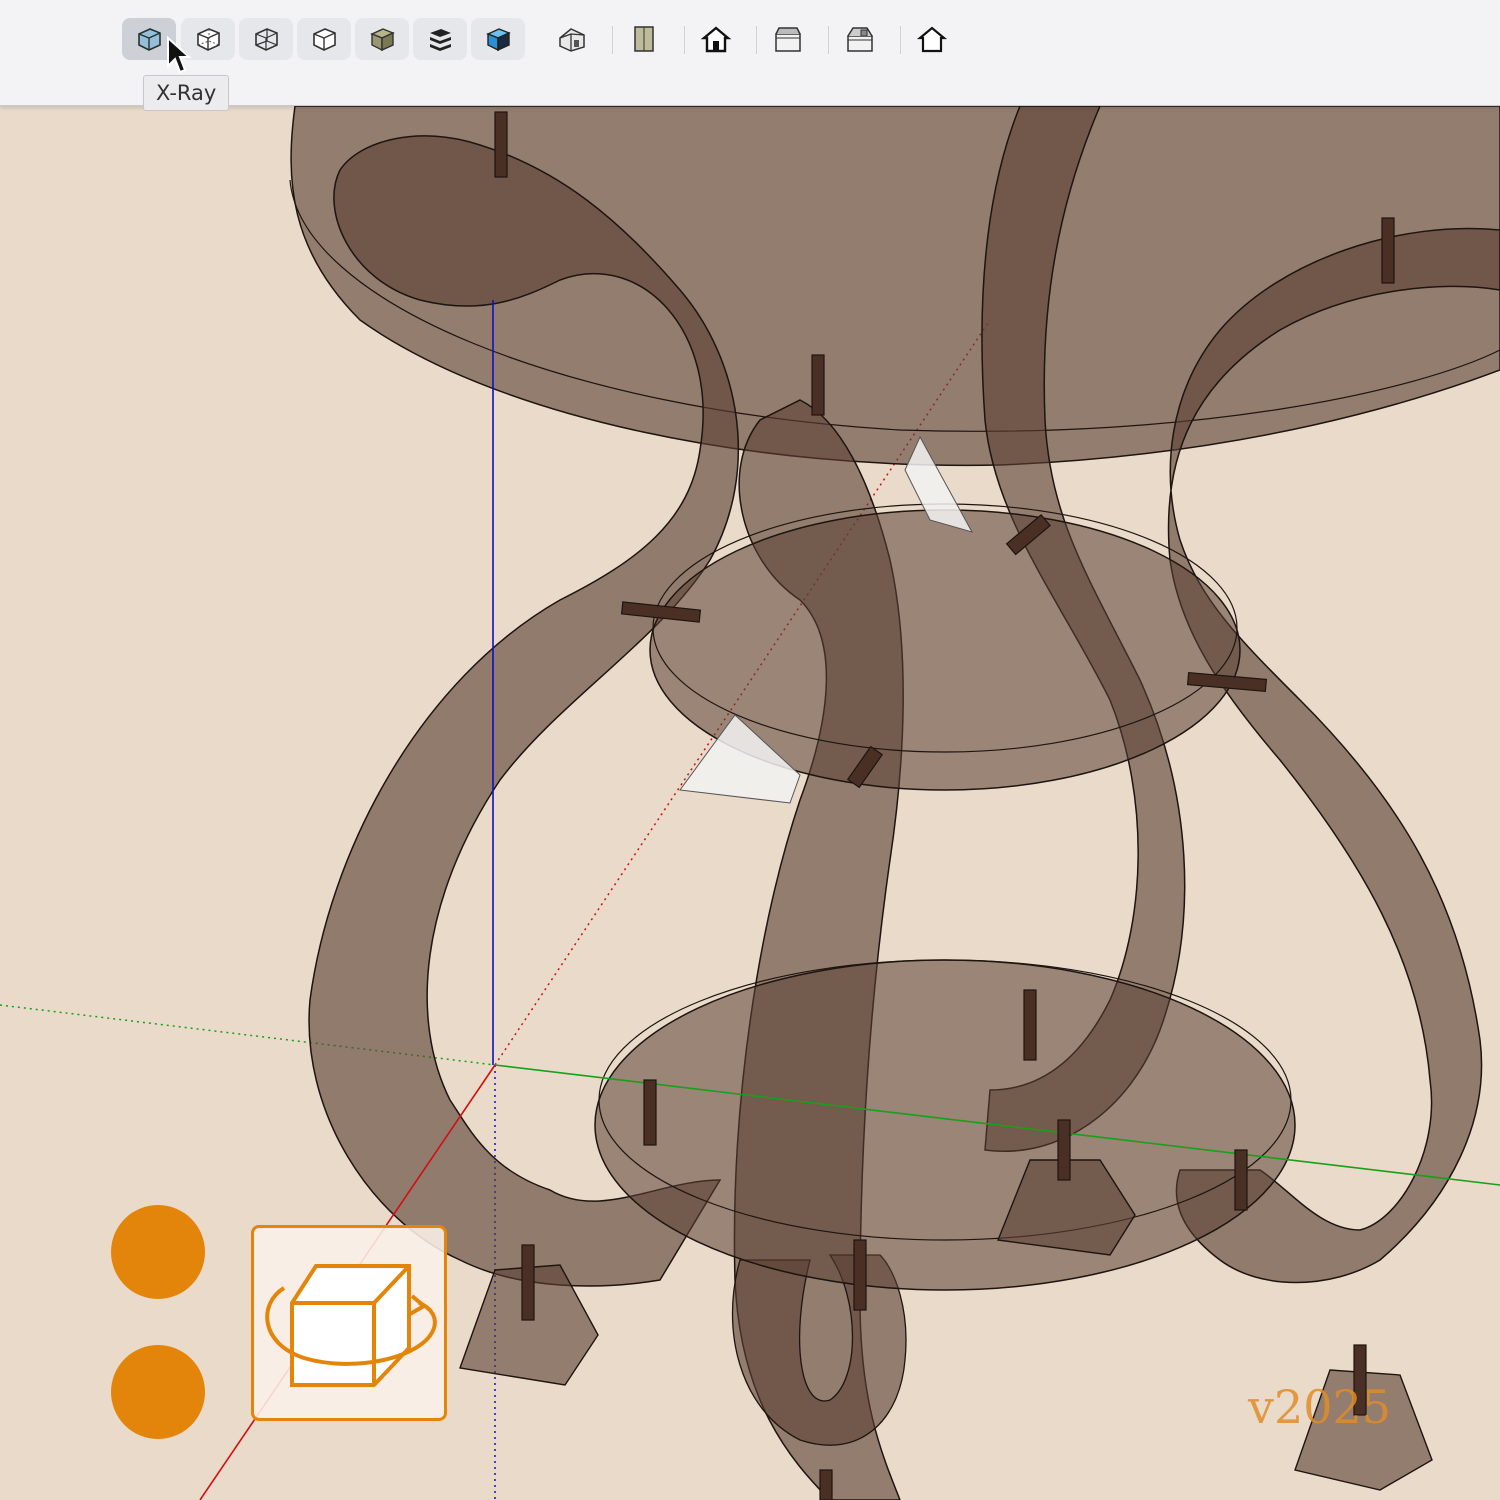  I want to click on right-view-button, so click(788, 39).